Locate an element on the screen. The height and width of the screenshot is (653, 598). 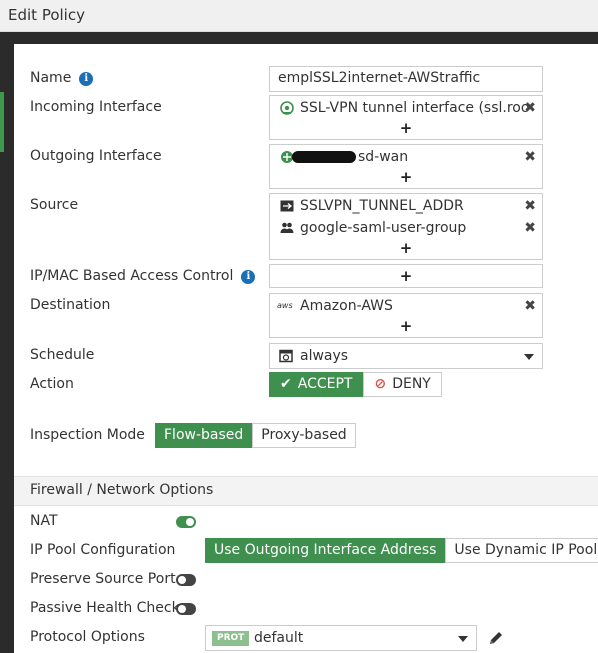
incoming-interface-entry-text: SSL-VPN tunnel interface (ssl.roo is located at coordinates (415, 108).